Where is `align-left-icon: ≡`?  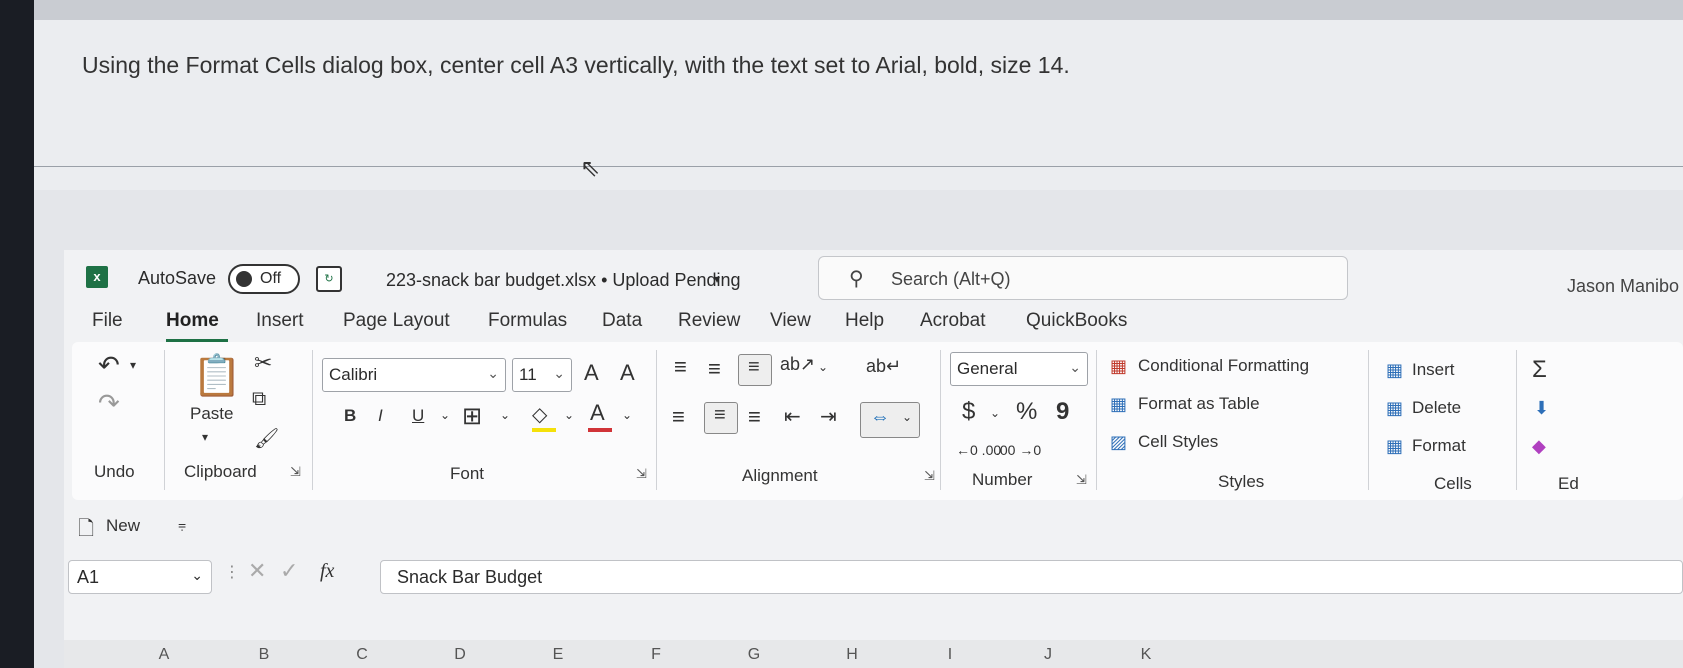
align-left-icon: ≡ is located at coordinates (678, 417).